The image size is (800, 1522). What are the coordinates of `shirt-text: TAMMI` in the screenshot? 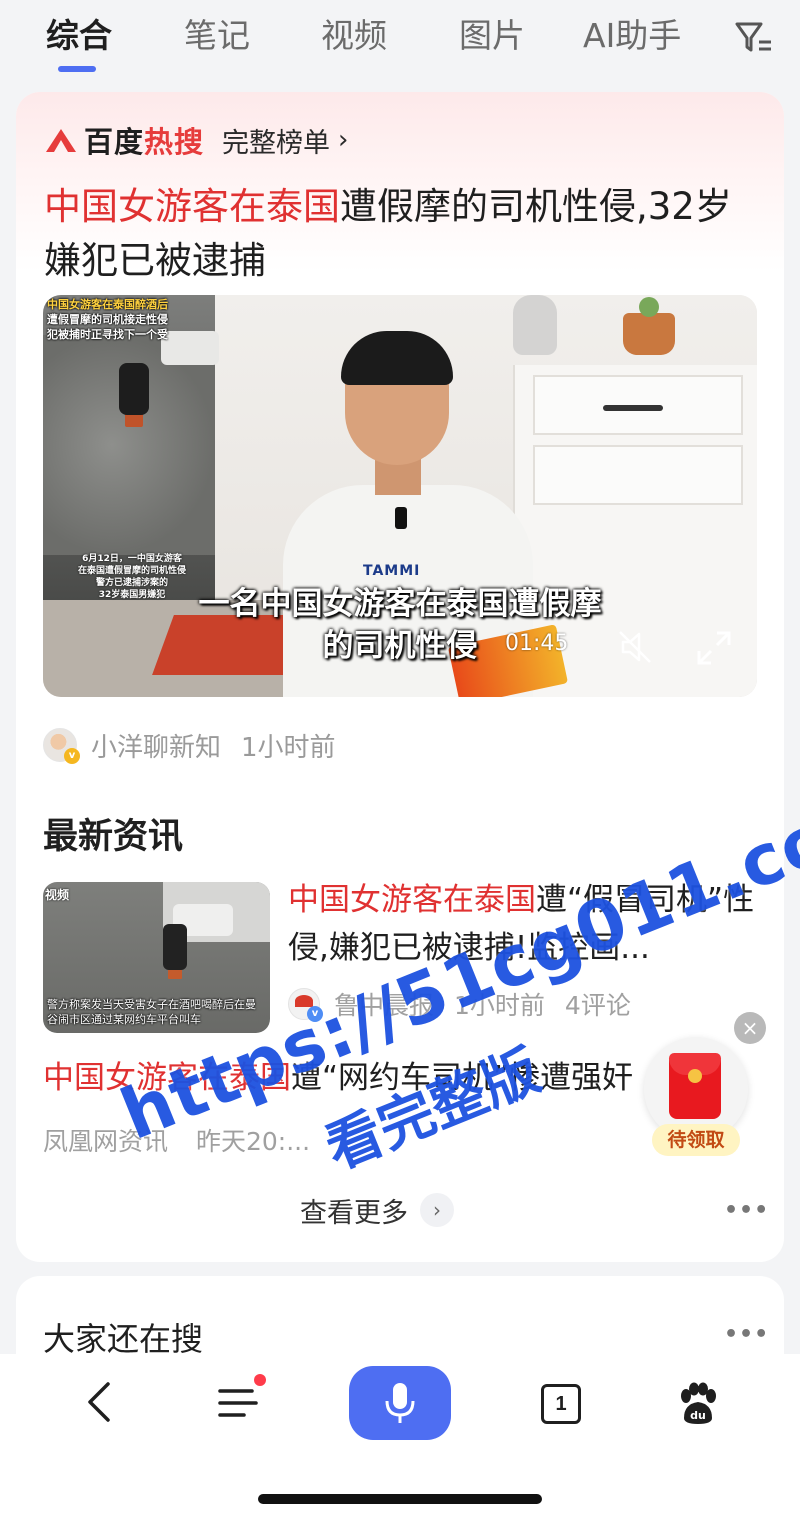 It's located at (392, 571).